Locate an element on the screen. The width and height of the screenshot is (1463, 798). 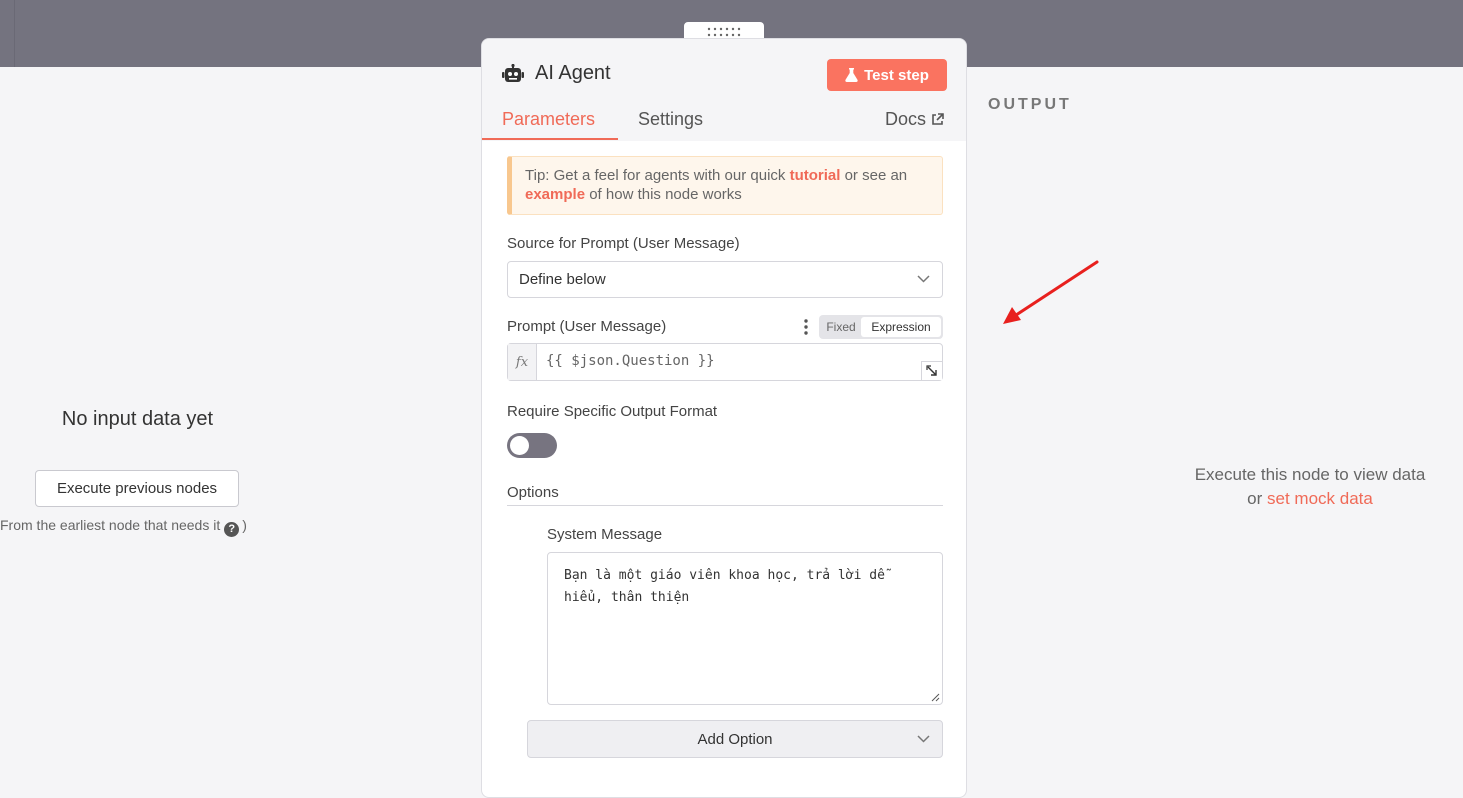
output-heading: OUTPUT is located at coordinates (1030, 104).